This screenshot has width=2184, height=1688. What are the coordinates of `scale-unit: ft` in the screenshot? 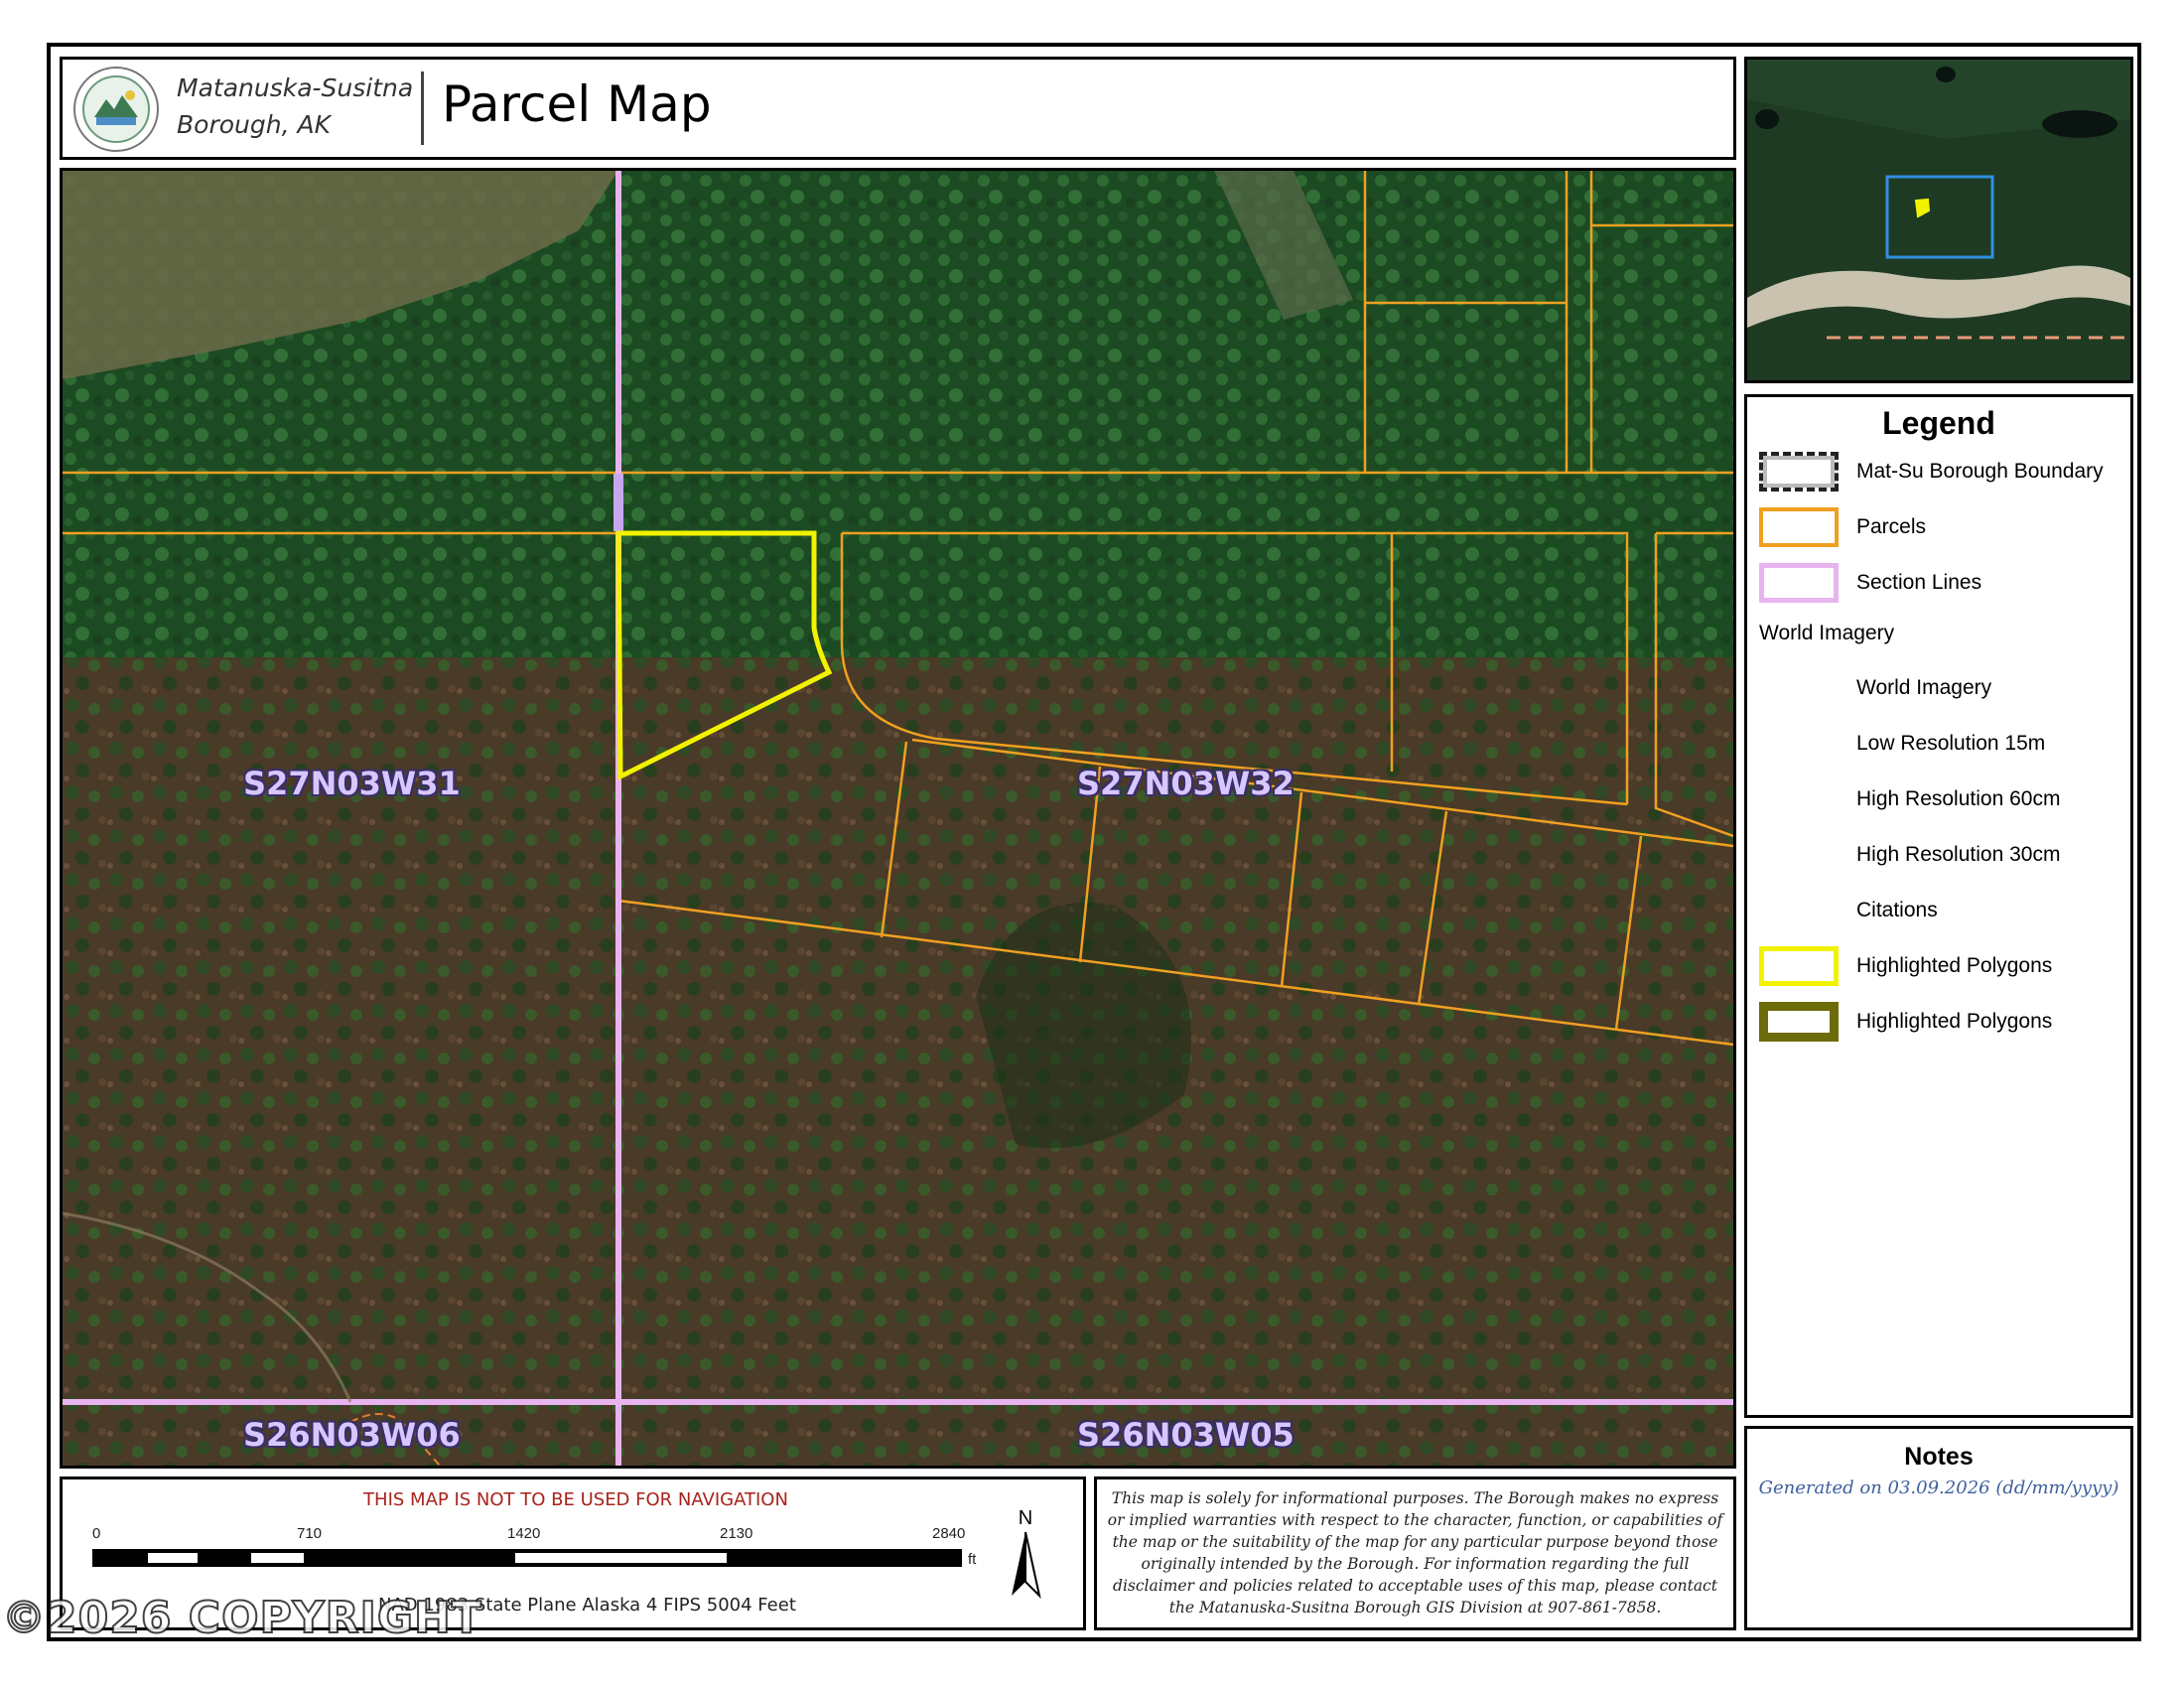 It's located at (972, 1559).